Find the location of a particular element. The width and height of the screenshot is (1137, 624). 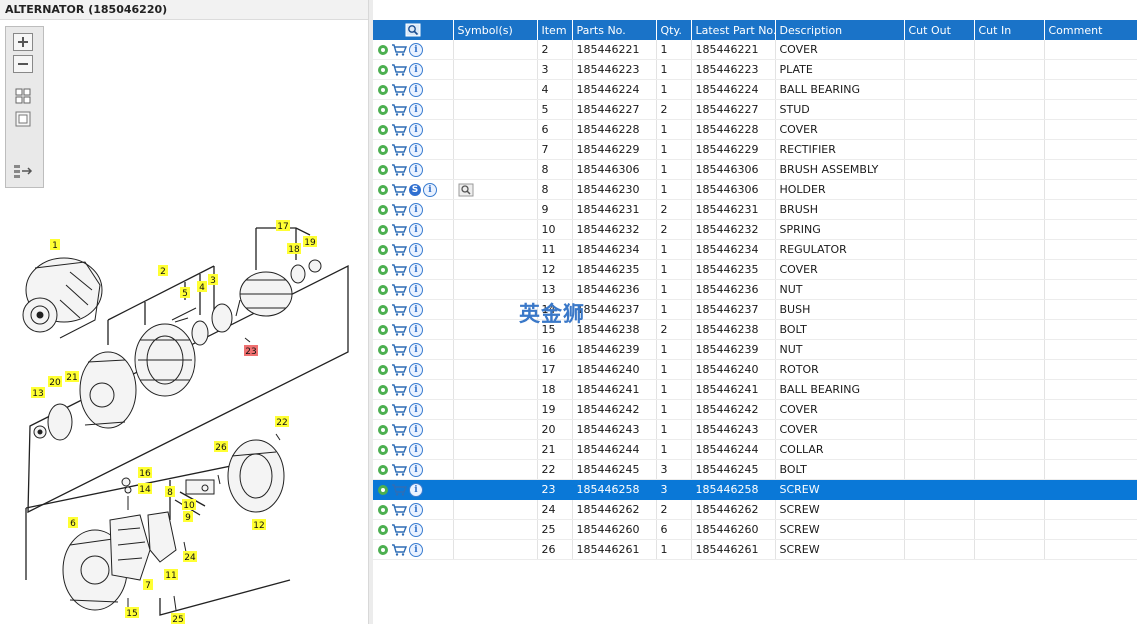

callout-3: 3 is located at coordinates (213, 280).